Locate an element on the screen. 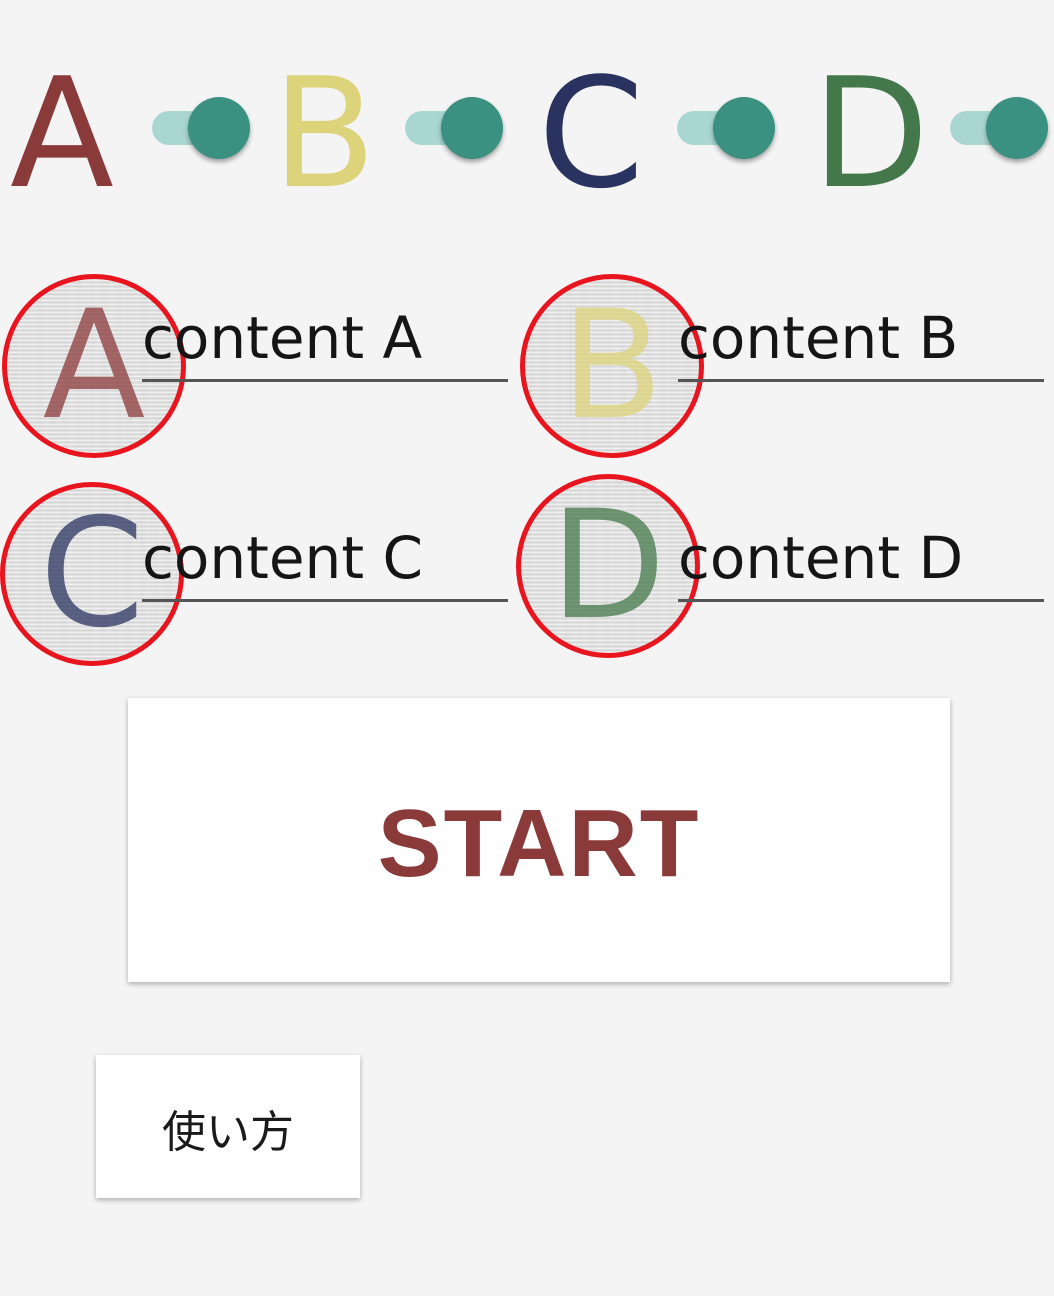 This screenshot has width=1054, height=1296. toggle-label-a: A is located at coordinates (62, 133).